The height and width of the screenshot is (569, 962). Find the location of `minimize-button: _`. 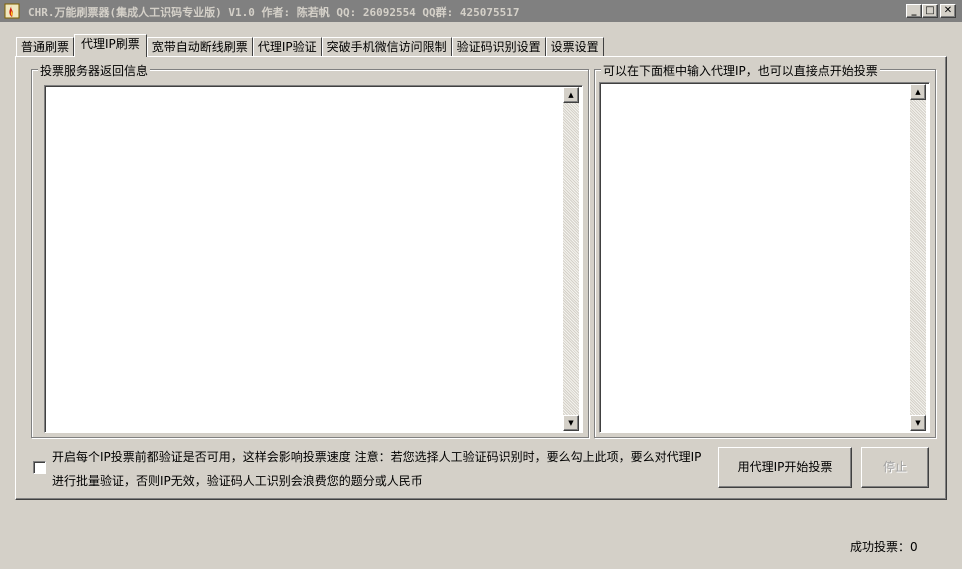

minimize-button: _ is located at coordinates (914, 11).